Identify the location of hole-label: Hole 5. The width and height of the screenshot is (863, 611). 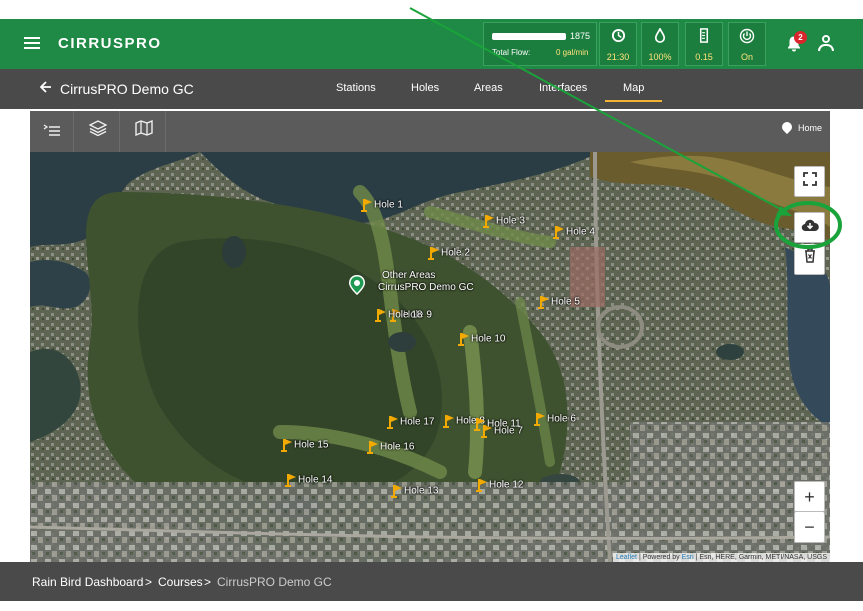
(565, 302).